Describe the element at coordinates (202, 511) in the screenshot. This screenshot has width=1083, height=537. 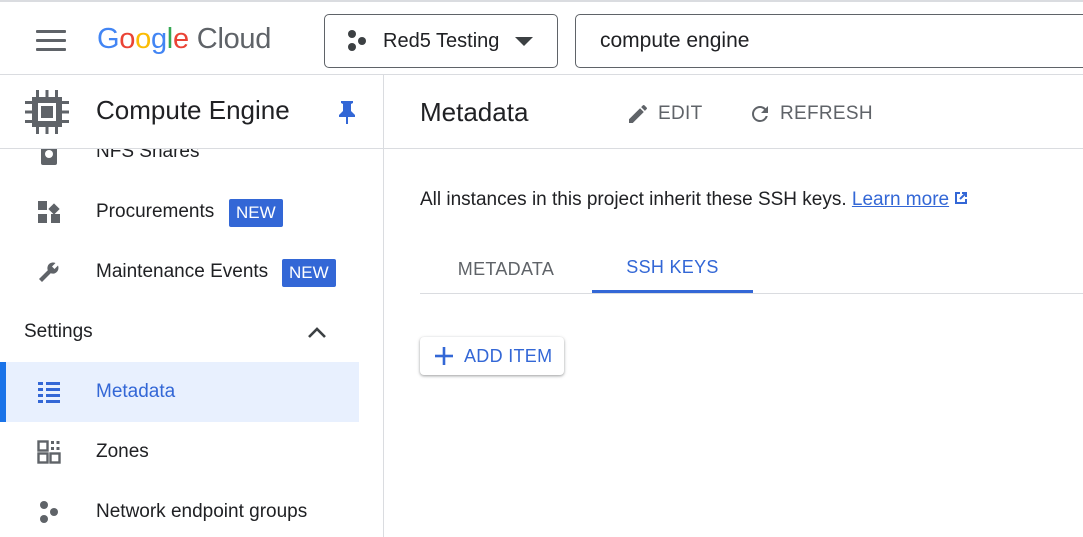
I see `sidebar-item-label: Network endpoint groups` at that location.